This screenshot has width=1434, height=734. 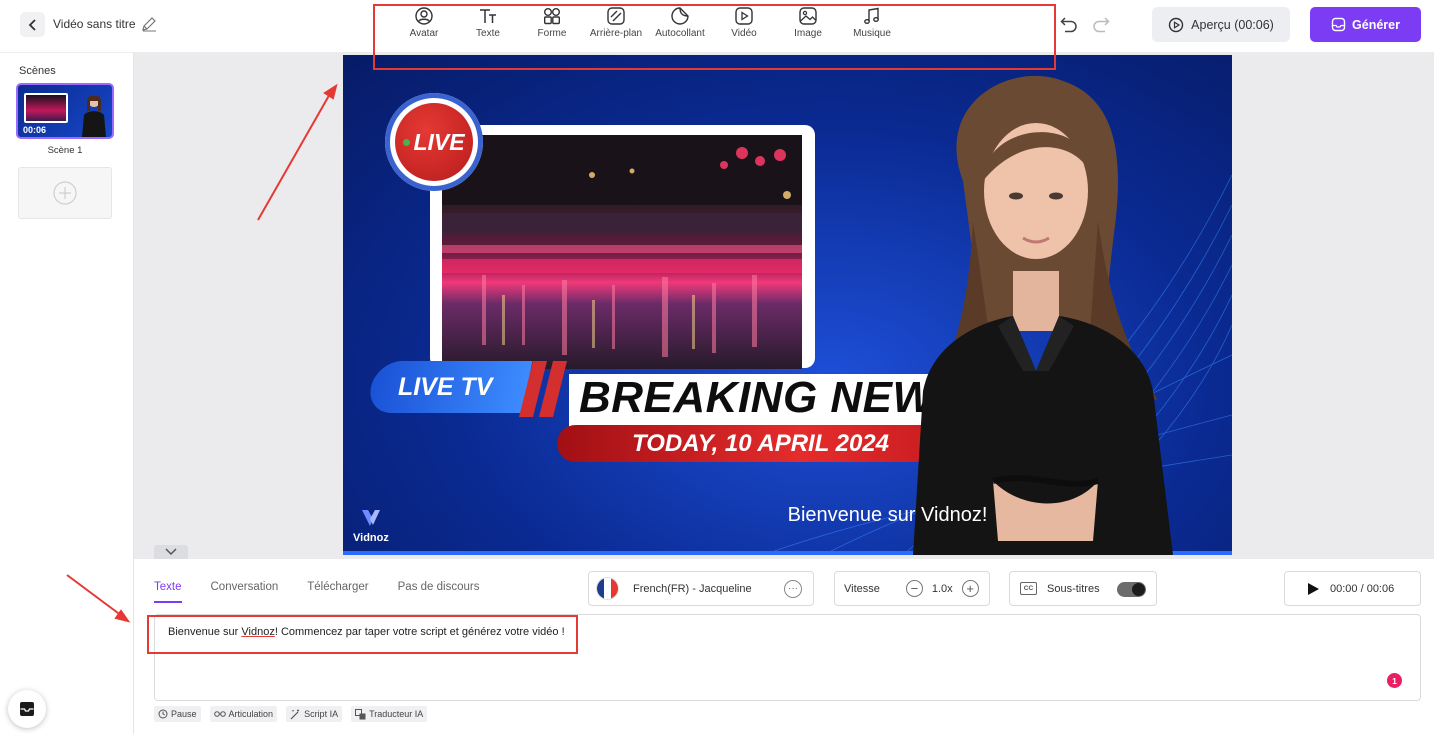 I want to click on live-tv-text: LIVE TV, so click(x=445, y=387).